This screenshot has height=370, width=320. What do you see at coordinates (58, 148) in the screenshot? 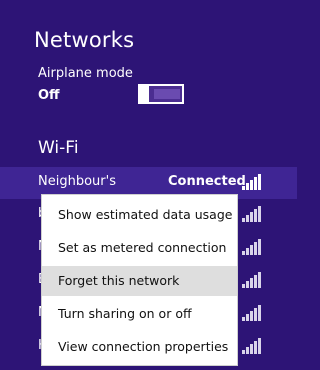
I see `wifi-heading: Wi-Fi` at bounding box center [58, 148].